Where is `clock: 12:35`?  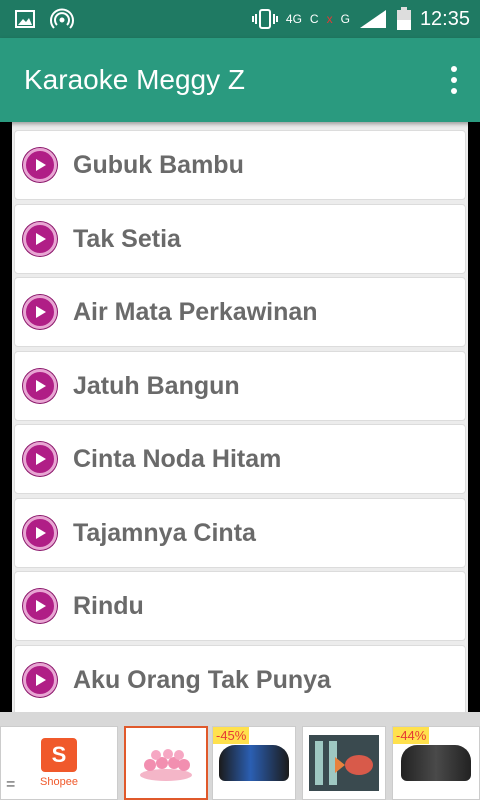
clock: 12:35 is located at coordinates (444, 18).